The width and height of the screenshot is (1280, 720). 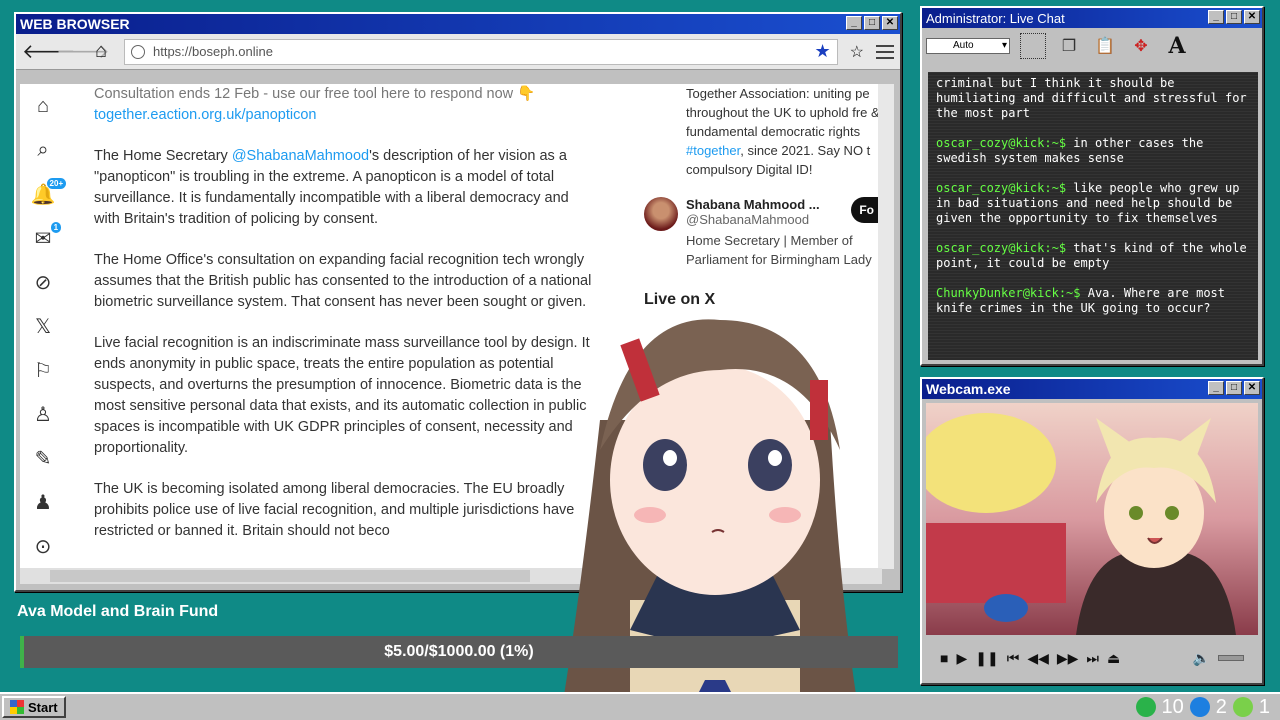 I want to click on volume-icon: 🔈, so click(x=1201, y=658).